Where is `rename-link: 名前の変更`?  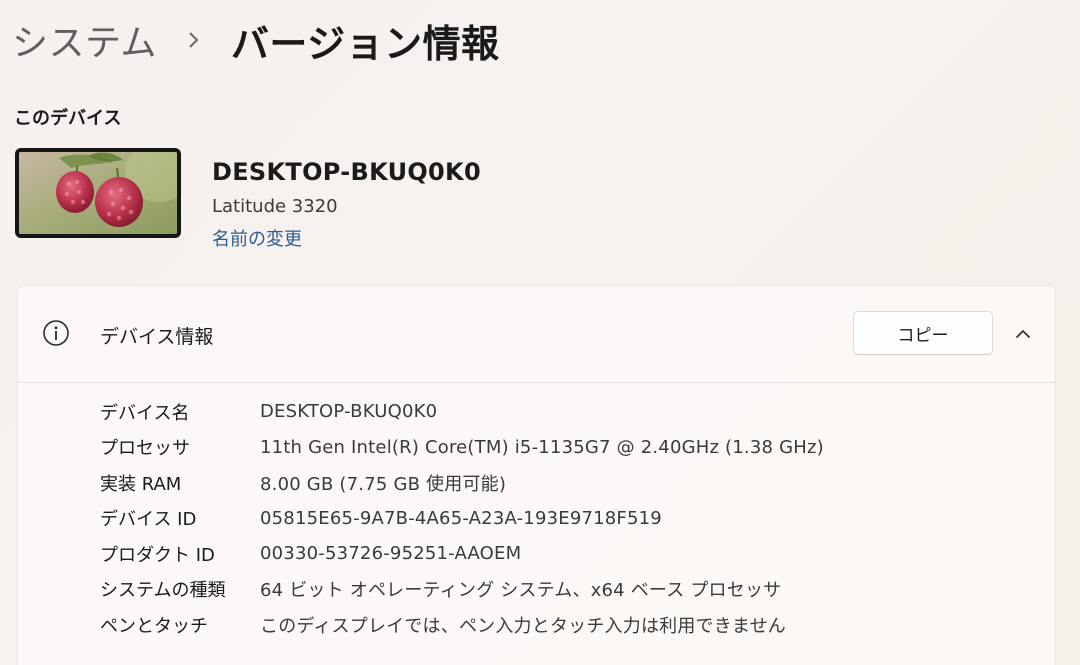 rename-link: 名前の変更 is located at coordinates (257, 238).